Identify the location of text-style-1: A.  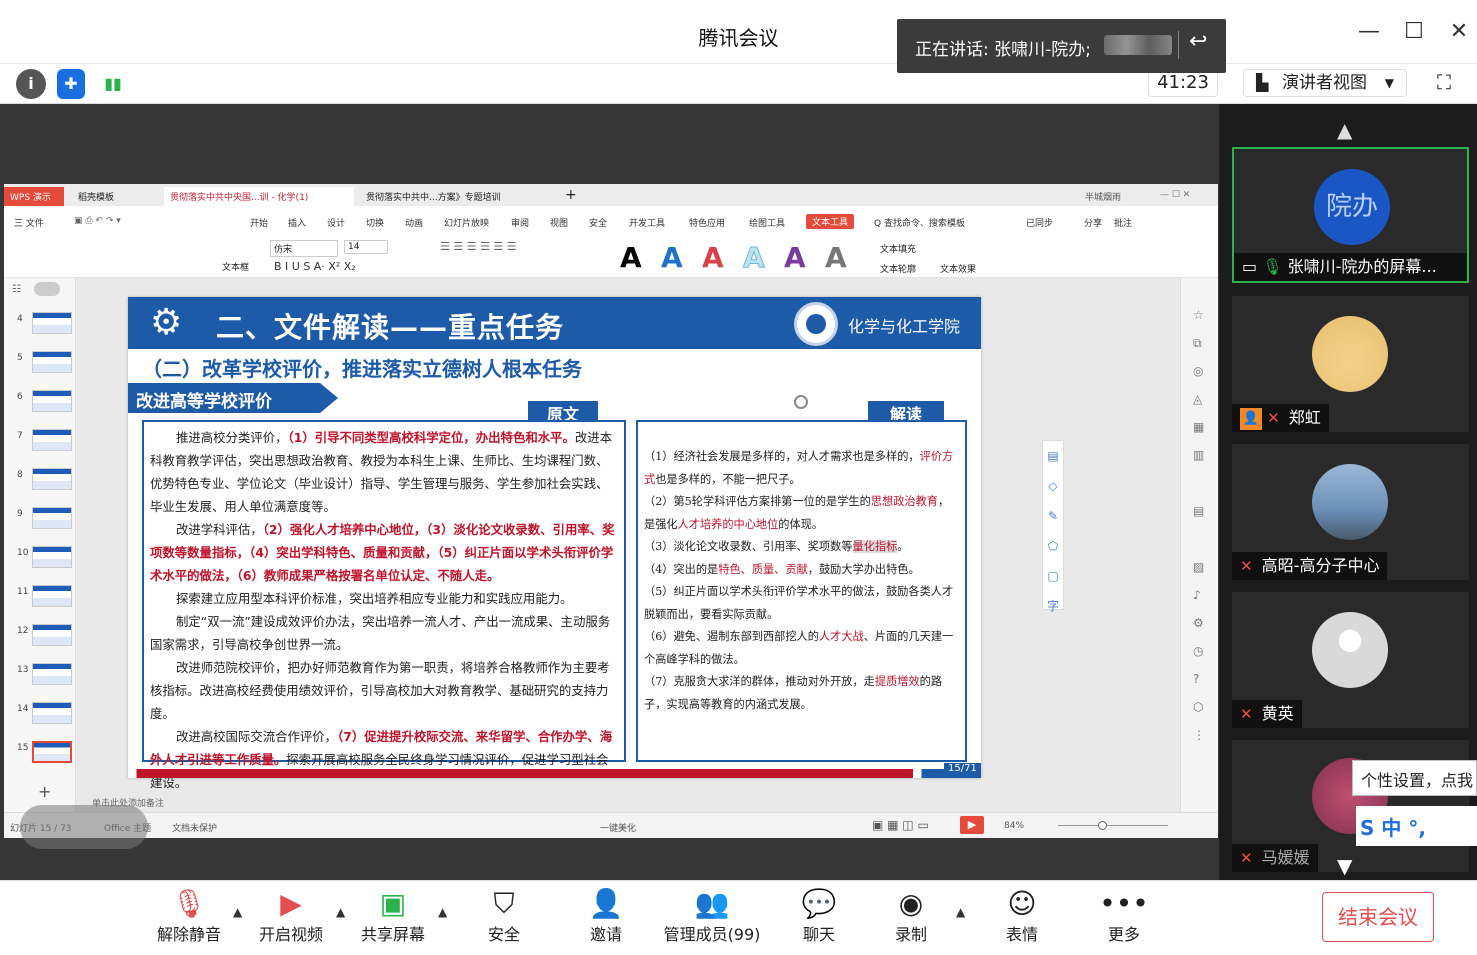
(631, 257).